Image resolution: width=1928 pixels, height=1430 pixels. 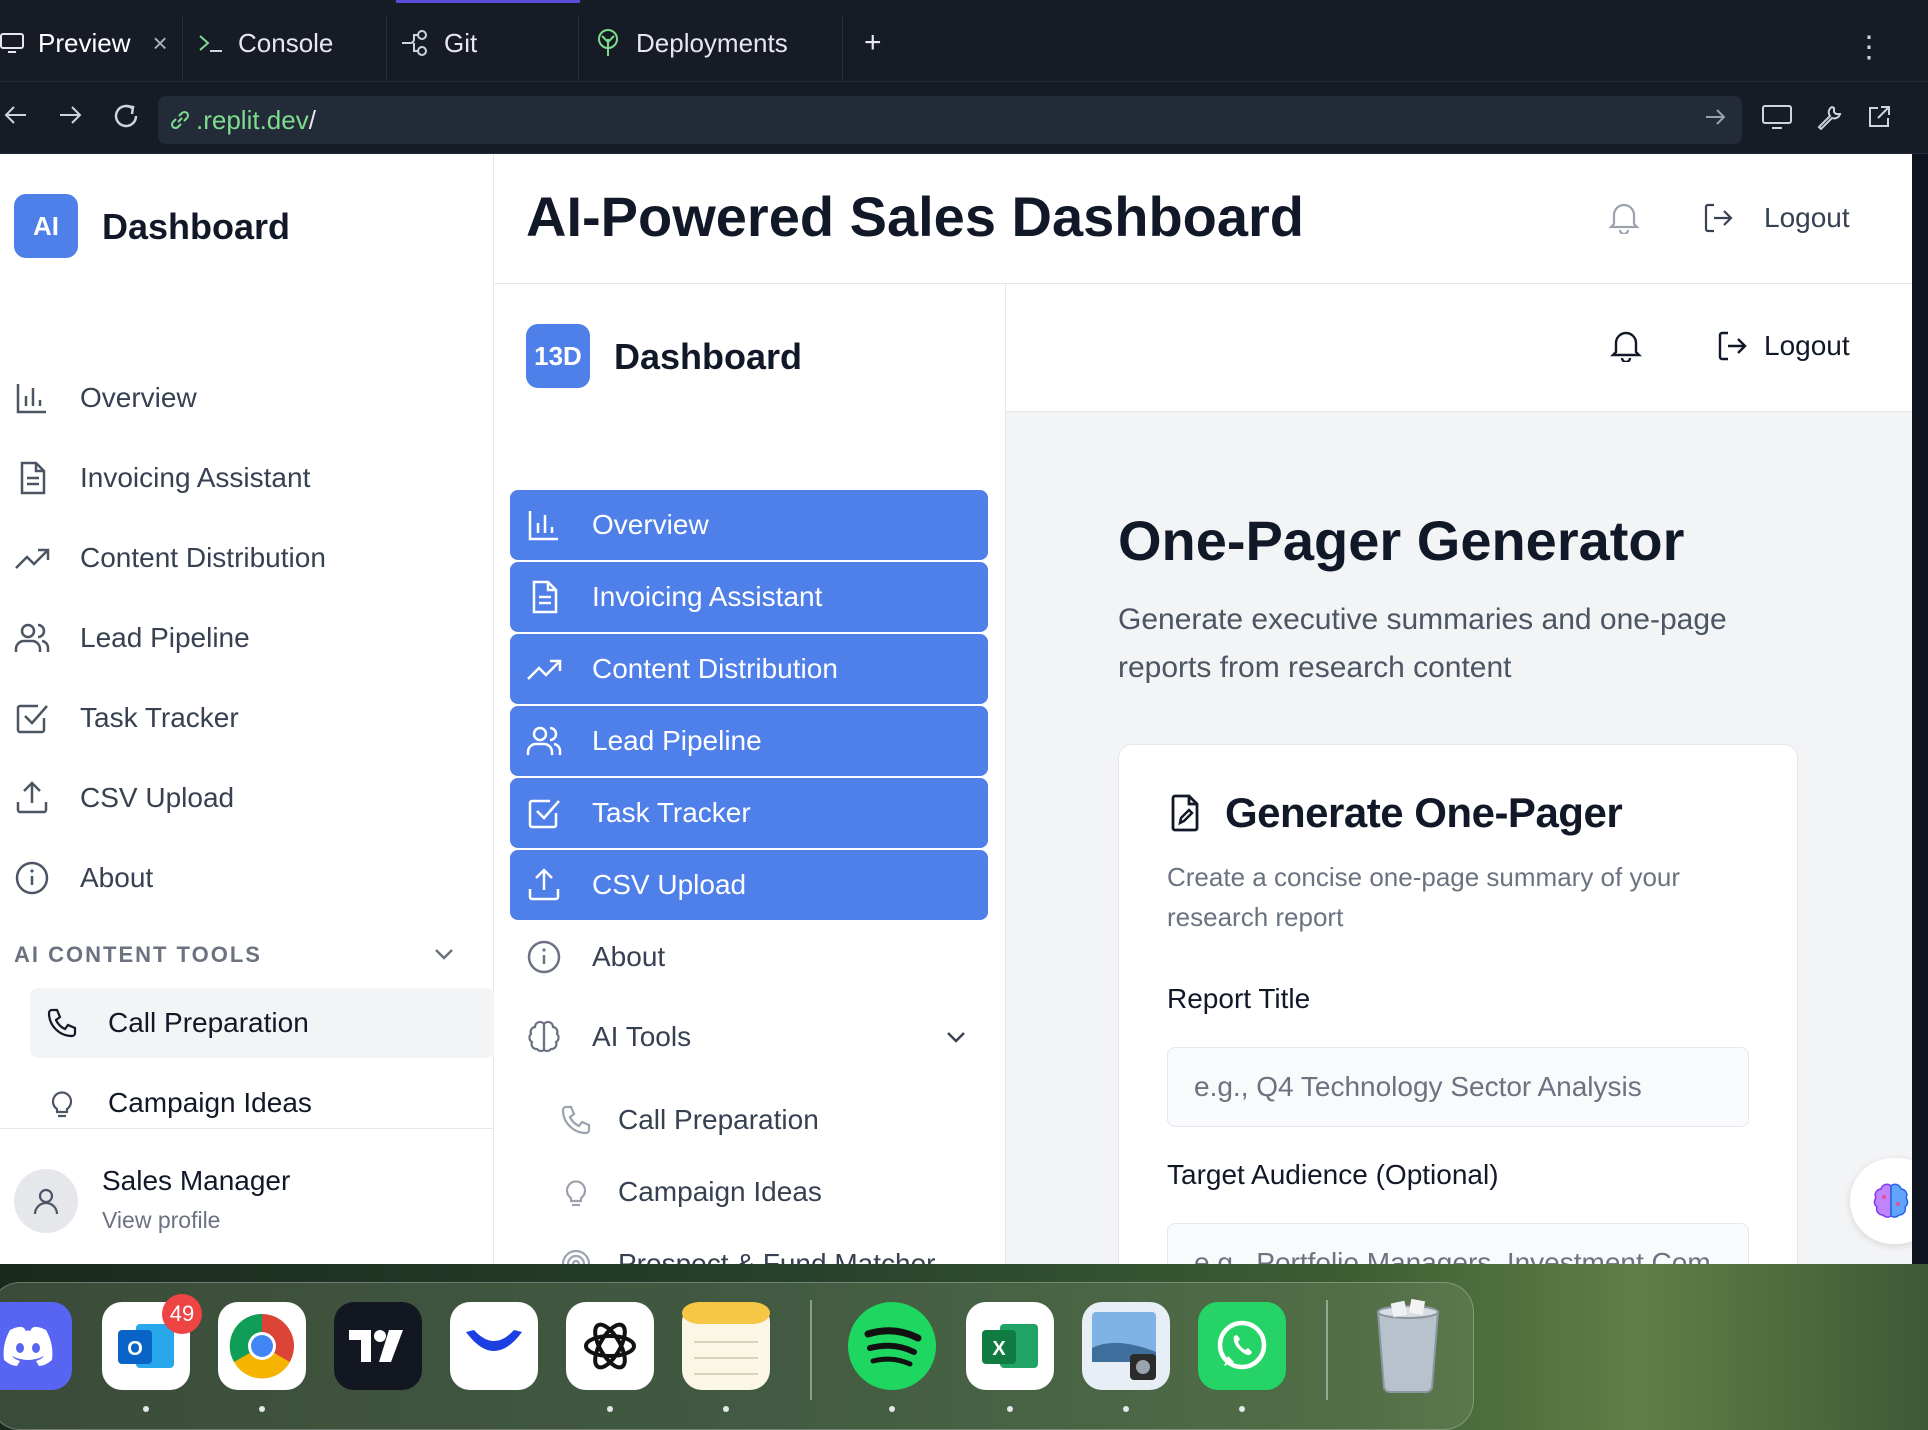 I want to click on new-tab-button: +, so click(x=873, y=43).